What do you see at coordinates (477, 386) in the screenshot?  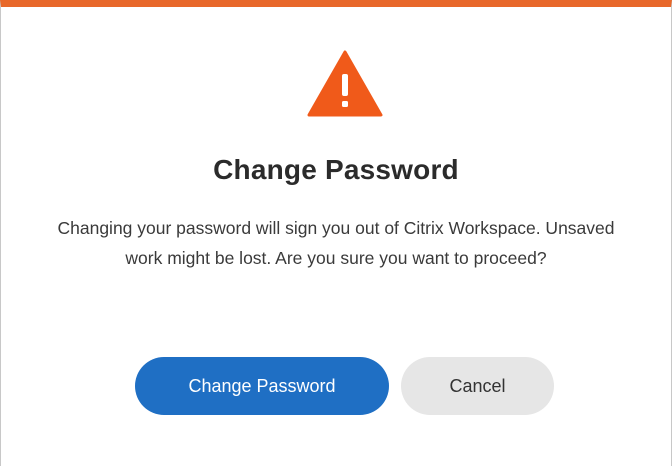 I see `cancel-button: Cancel` at bounding box center [477, 386].